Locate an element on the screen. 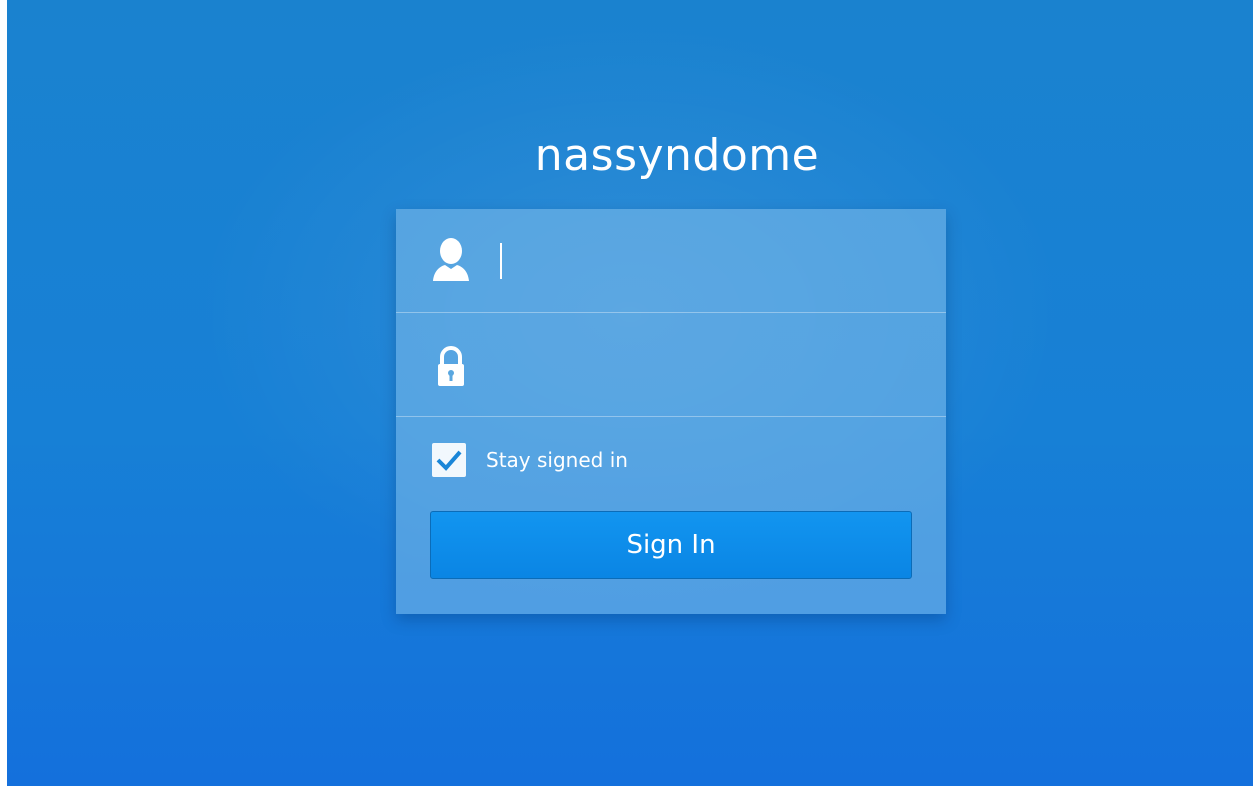 This screenshot has height=786, width=1253. password-row is located at coordinates (671, 365).